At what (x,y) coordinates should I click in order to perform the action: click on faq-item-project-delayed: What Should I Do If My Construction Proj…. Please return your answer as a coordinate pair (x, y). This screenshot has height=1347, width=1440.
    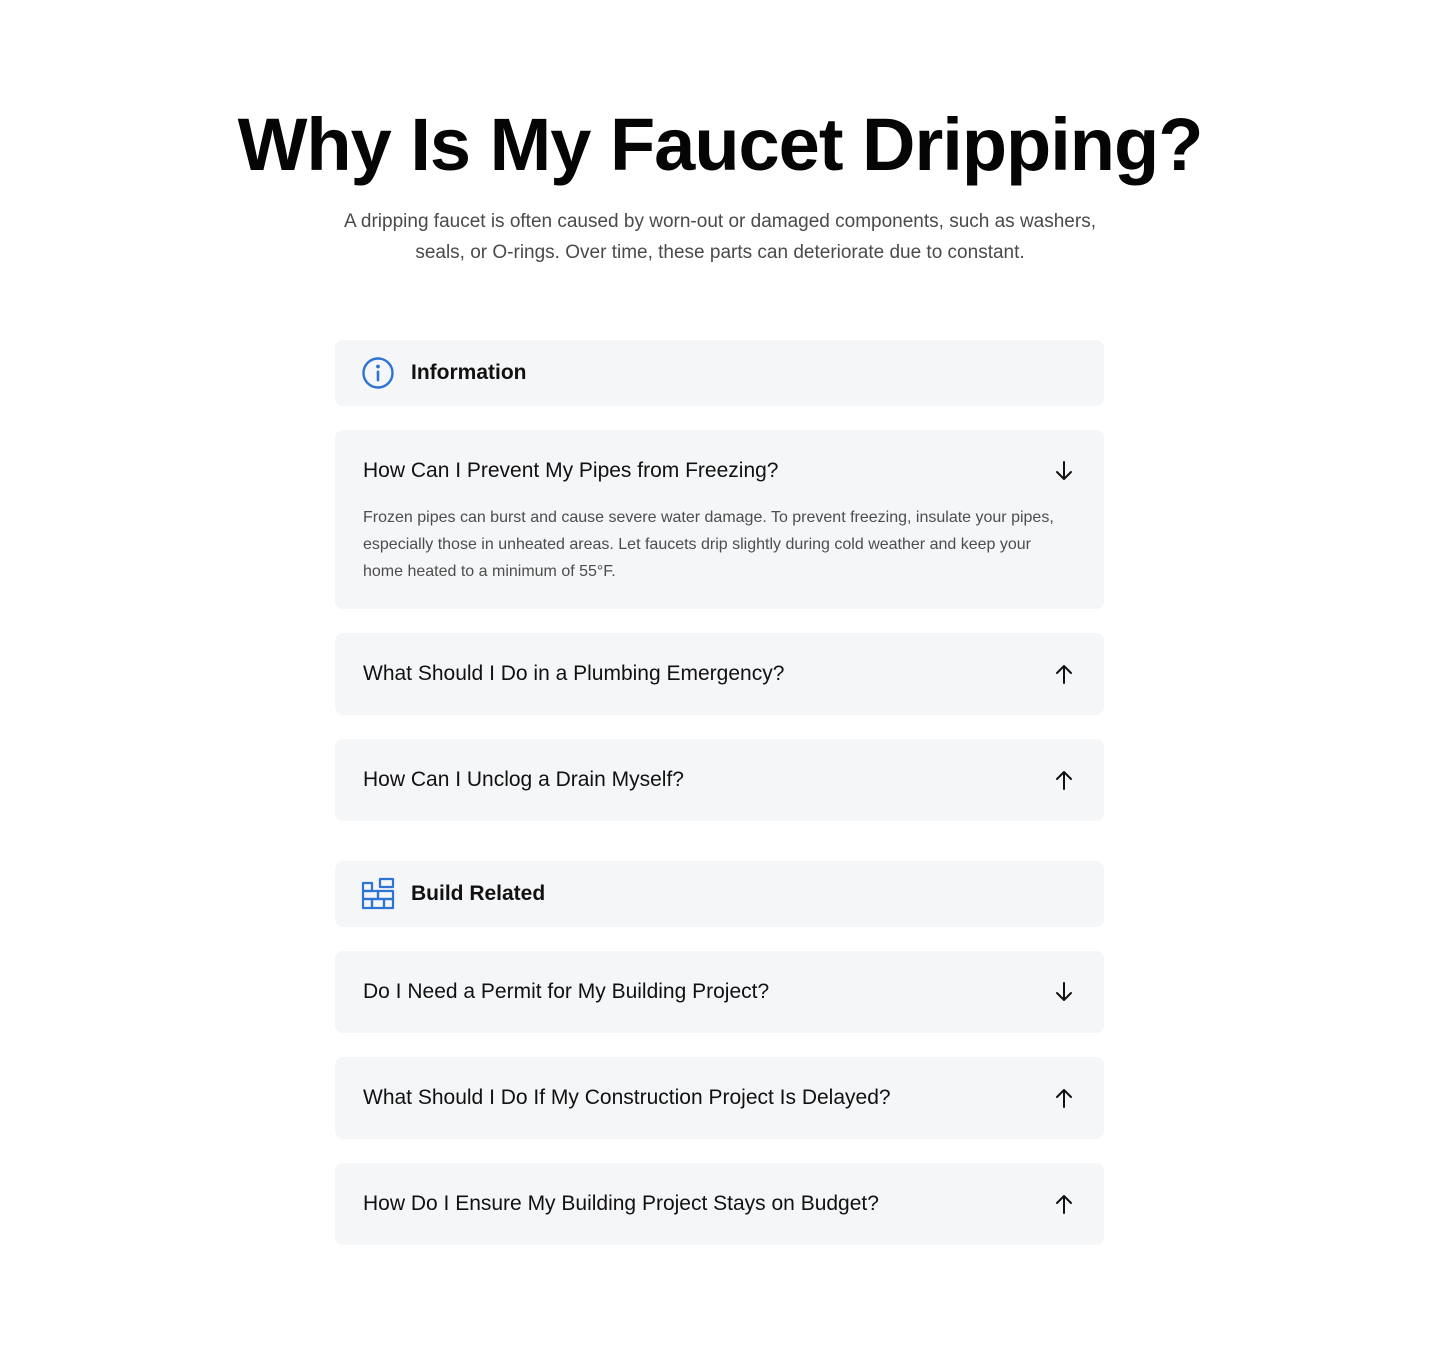
    Looking at the image, I should click on (719, 1098).